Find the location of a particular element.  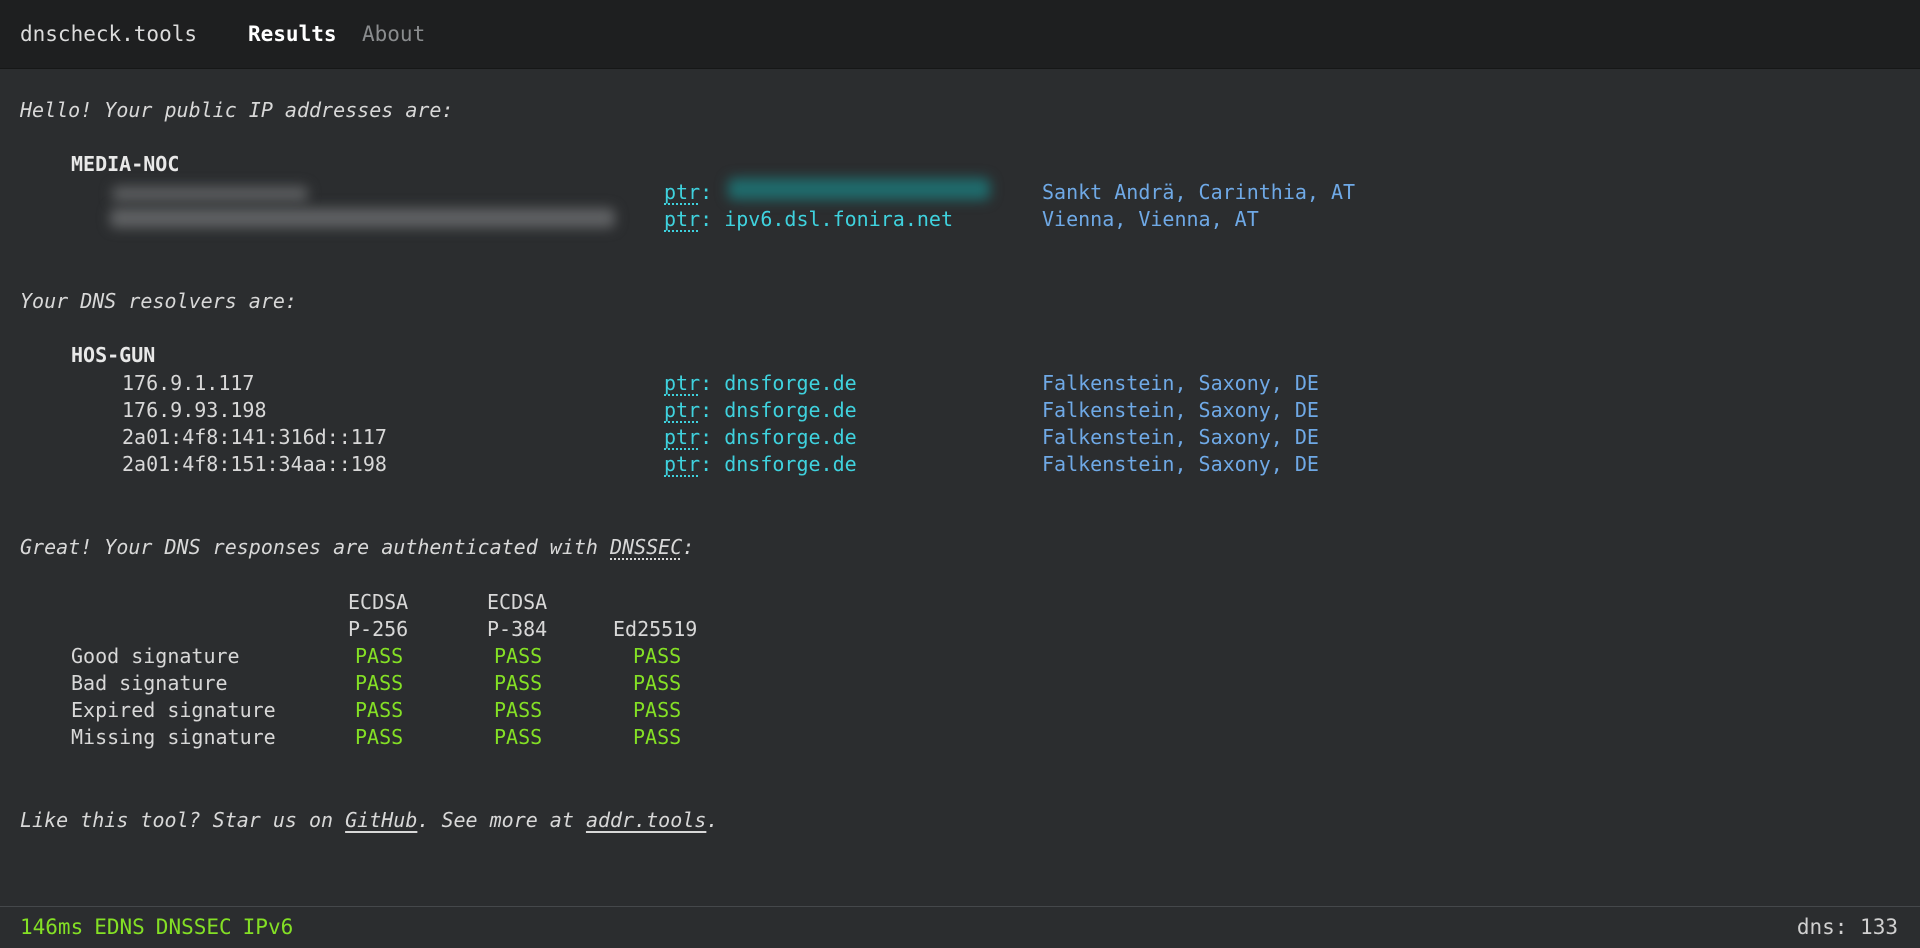

ip-row-ptr: ptr: ipv6.dsl.fonira.net is located at coordinates (808, 219).